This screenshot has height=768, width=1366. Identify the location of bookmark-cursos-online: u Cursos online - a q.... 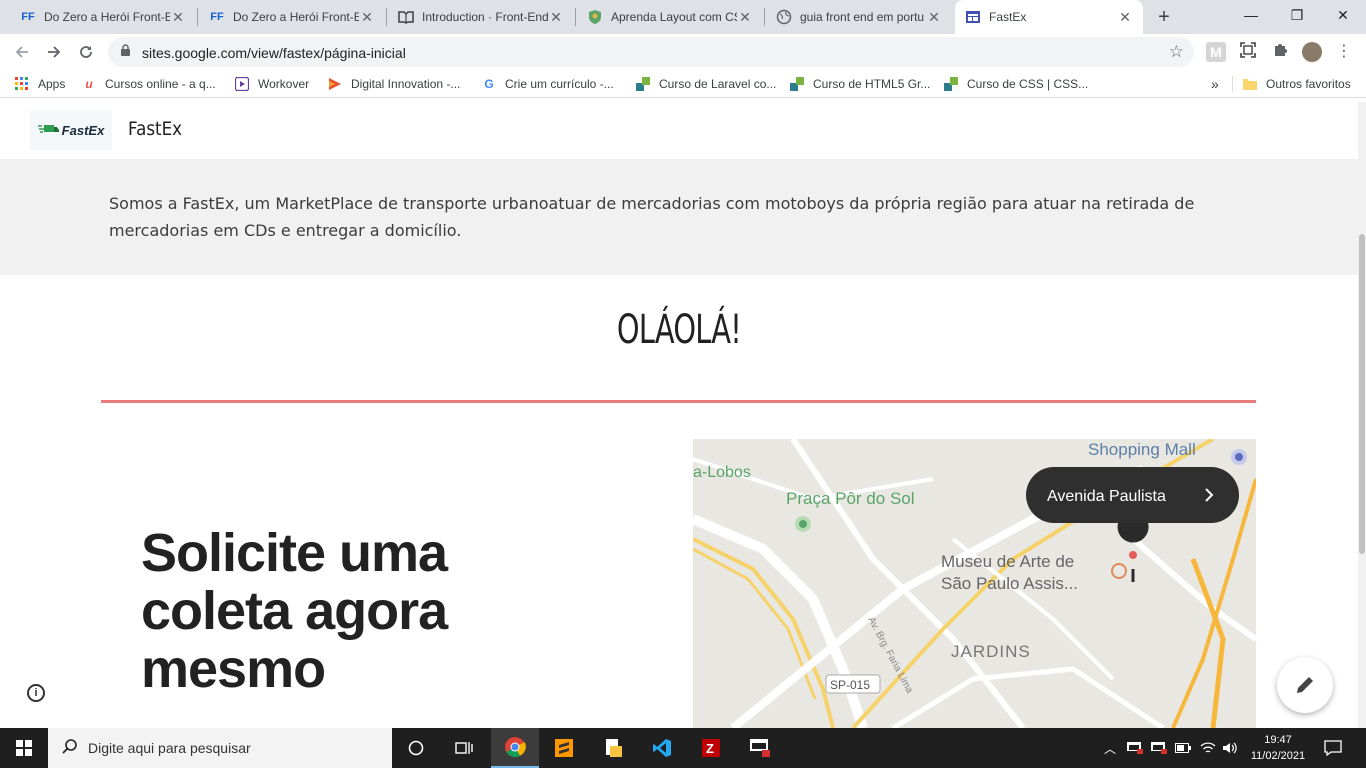
(148, 84).